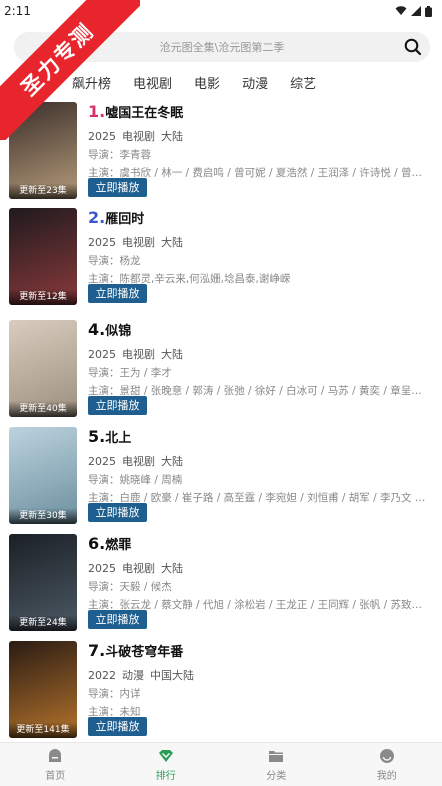  I want to click on update-badge: 更新至40集, so click(43, 409).